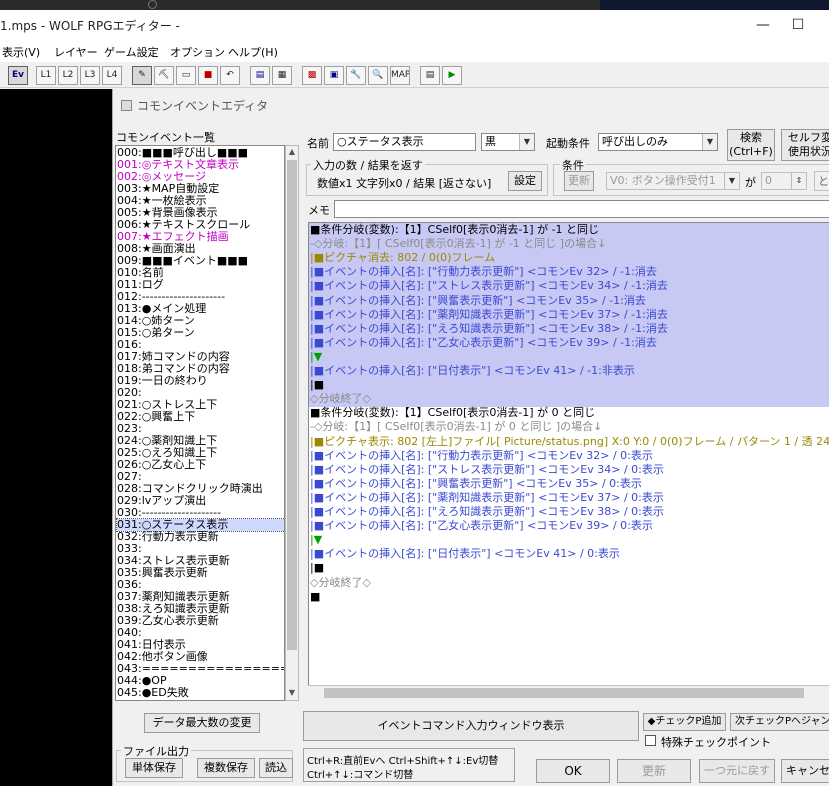 The image size is (829, 786). Describe the element at coordinates (456, 427) in the screenshot. I see `command-line: -◇分岐:【1】[ CSelf0[表示0消去-1] が 0 と同じ ]の場合↓` at that location.